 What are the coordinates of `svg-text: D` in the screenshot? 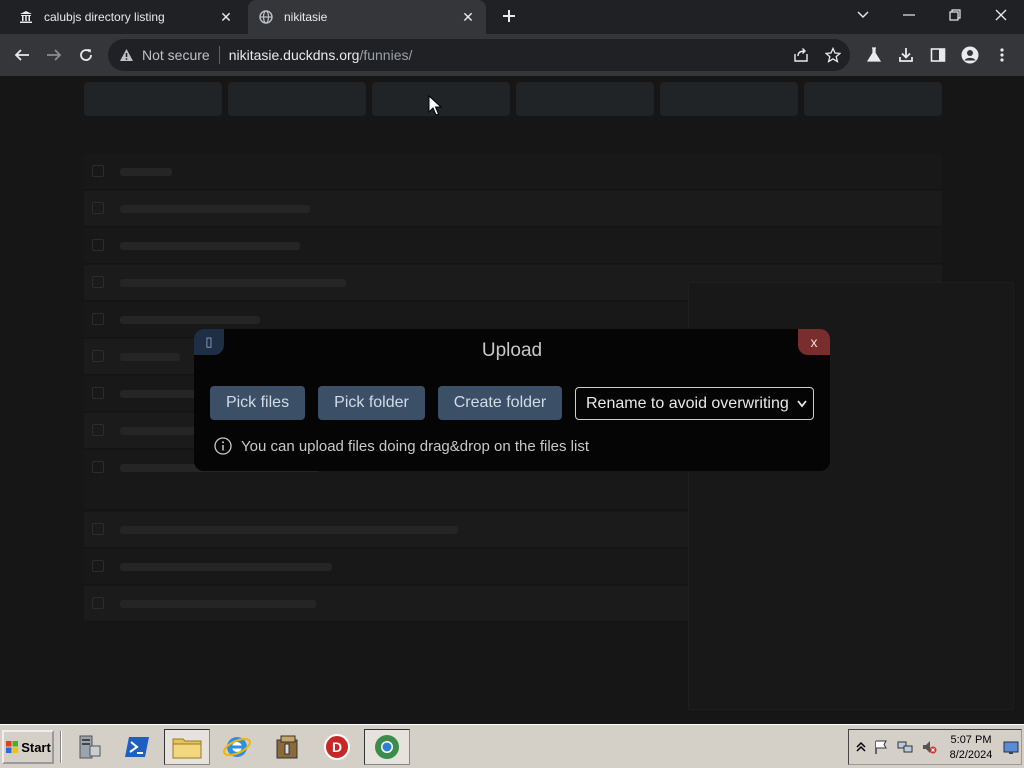 It's located at (337, 747).